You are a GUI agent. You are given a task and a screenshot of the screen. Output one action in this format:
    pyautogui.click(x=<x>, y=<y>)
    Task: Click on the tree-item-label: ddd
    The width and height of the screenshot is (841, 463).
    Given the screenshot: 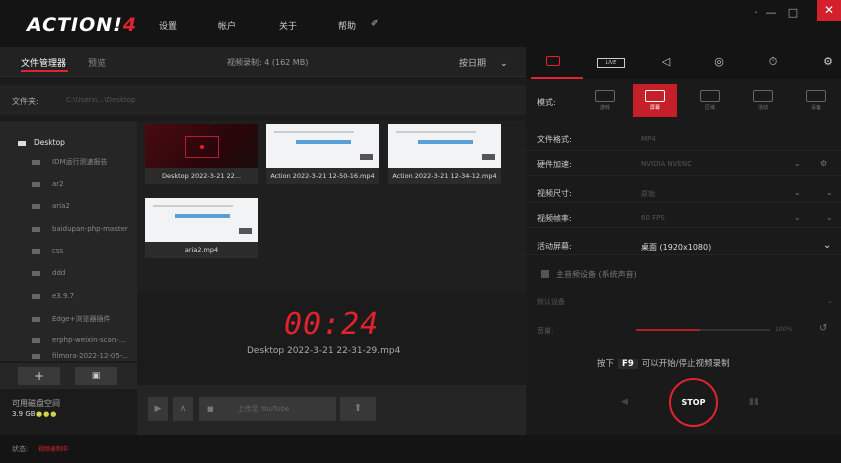 What is the action you would take?
    pyautogui.click(x=59, y=273)
    